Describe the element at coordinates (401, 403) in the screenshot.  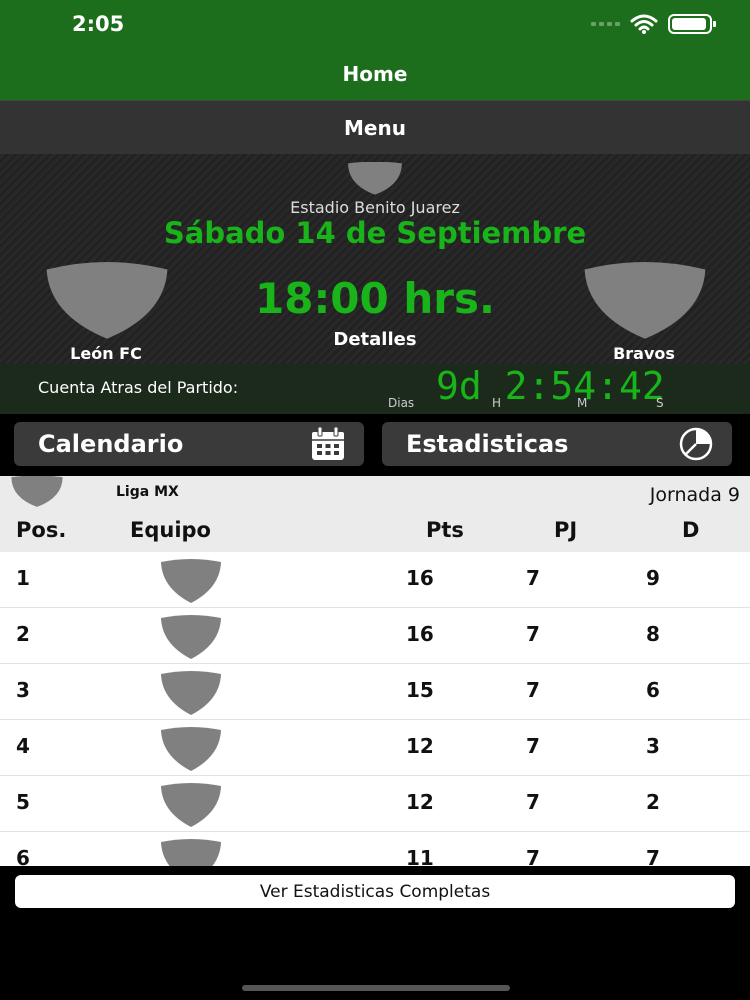
I see `countdown-unit-days: Dias` at that location.